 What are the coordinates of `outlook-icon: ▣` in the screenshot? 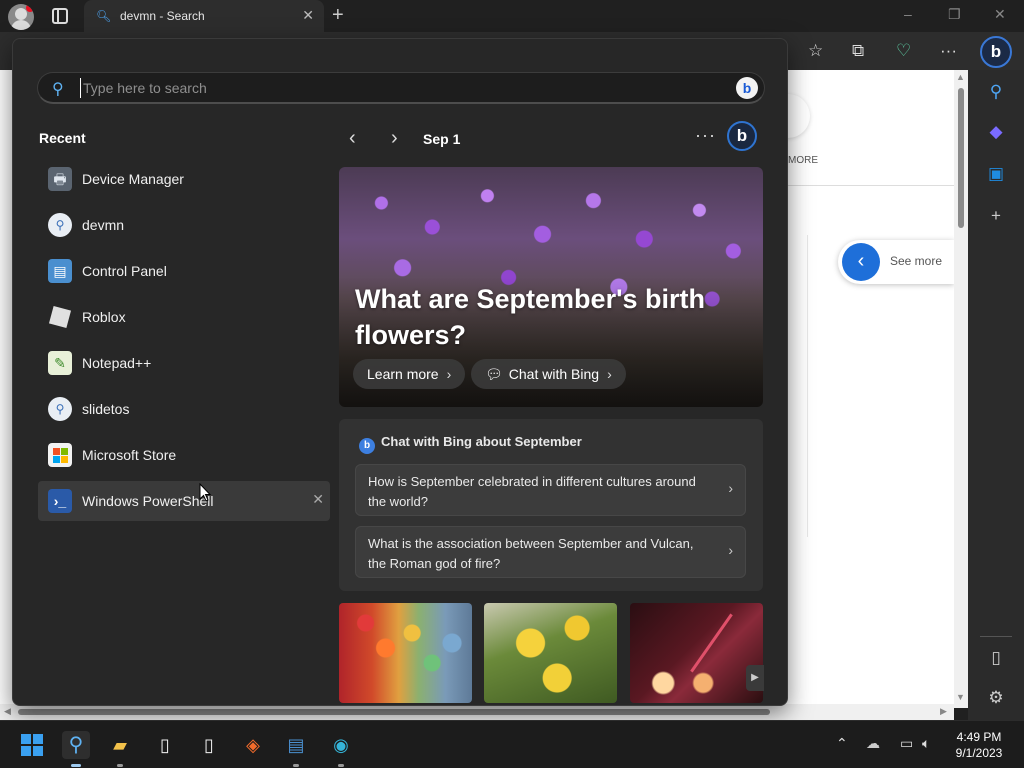 It's located at (996, 174).